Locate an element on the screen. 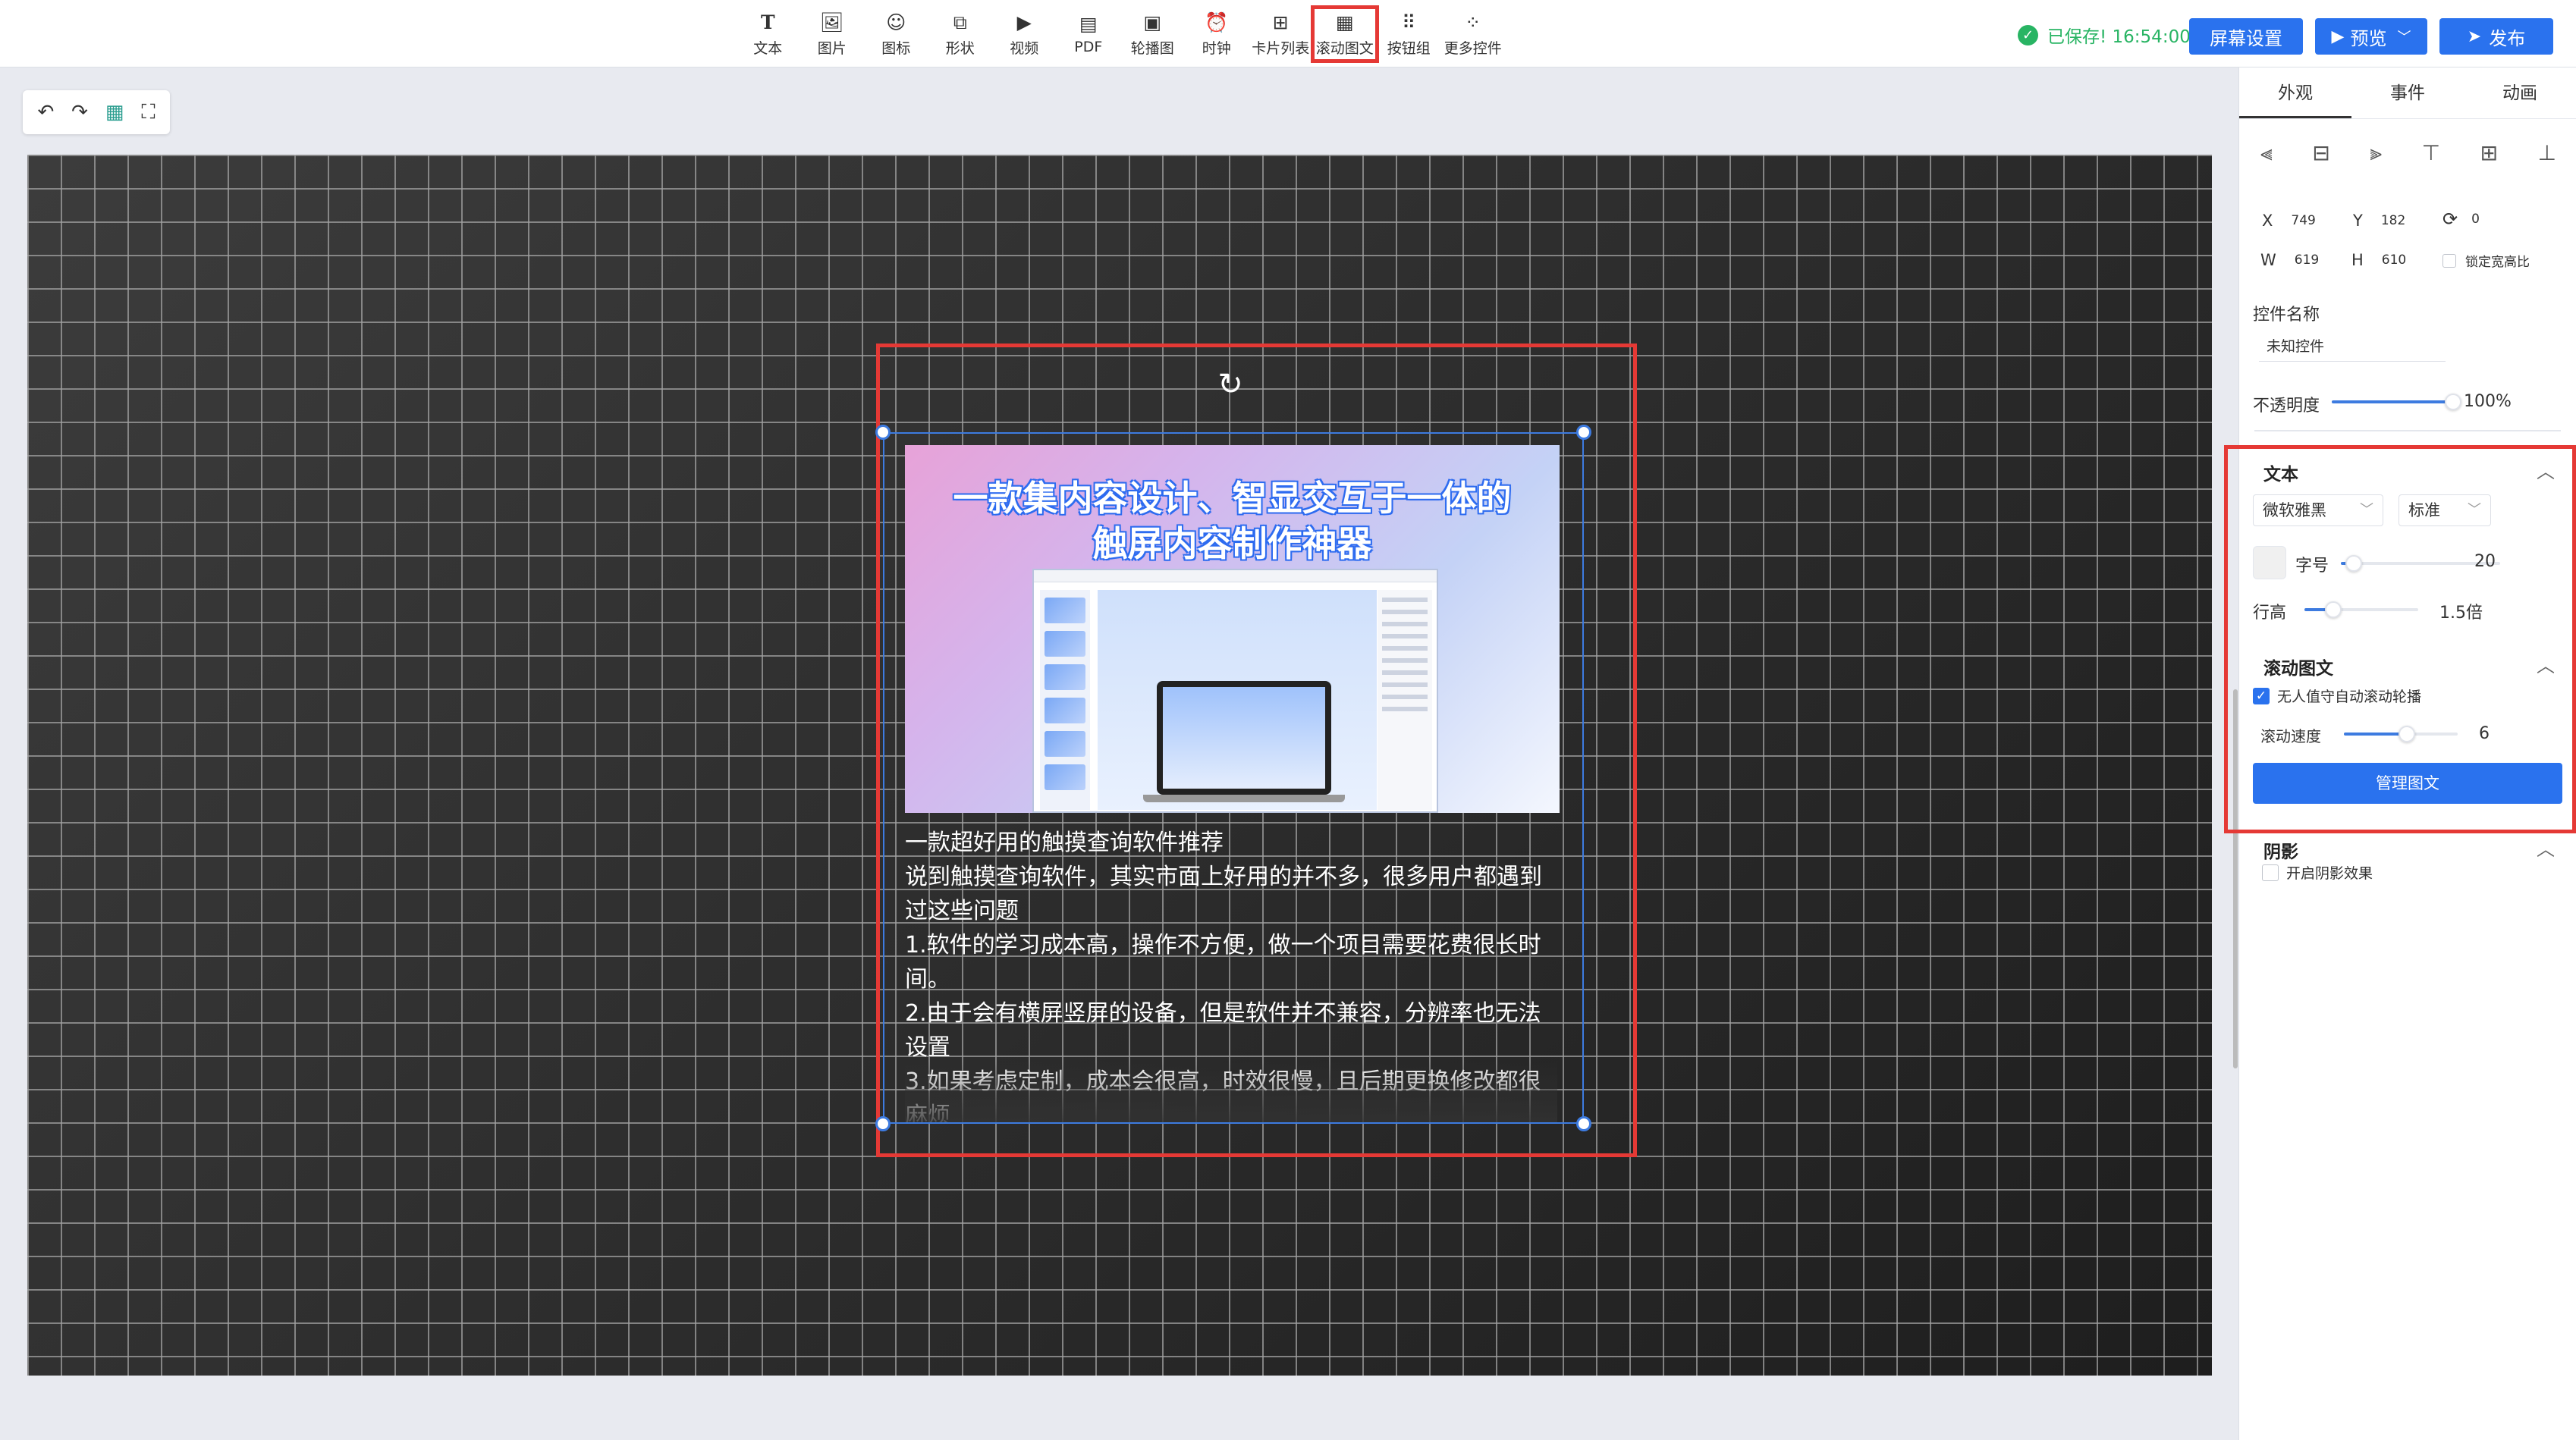 This screenshot has height=1440, width=2576. opacity-slider-knob is located at coordinates (2453, 402).